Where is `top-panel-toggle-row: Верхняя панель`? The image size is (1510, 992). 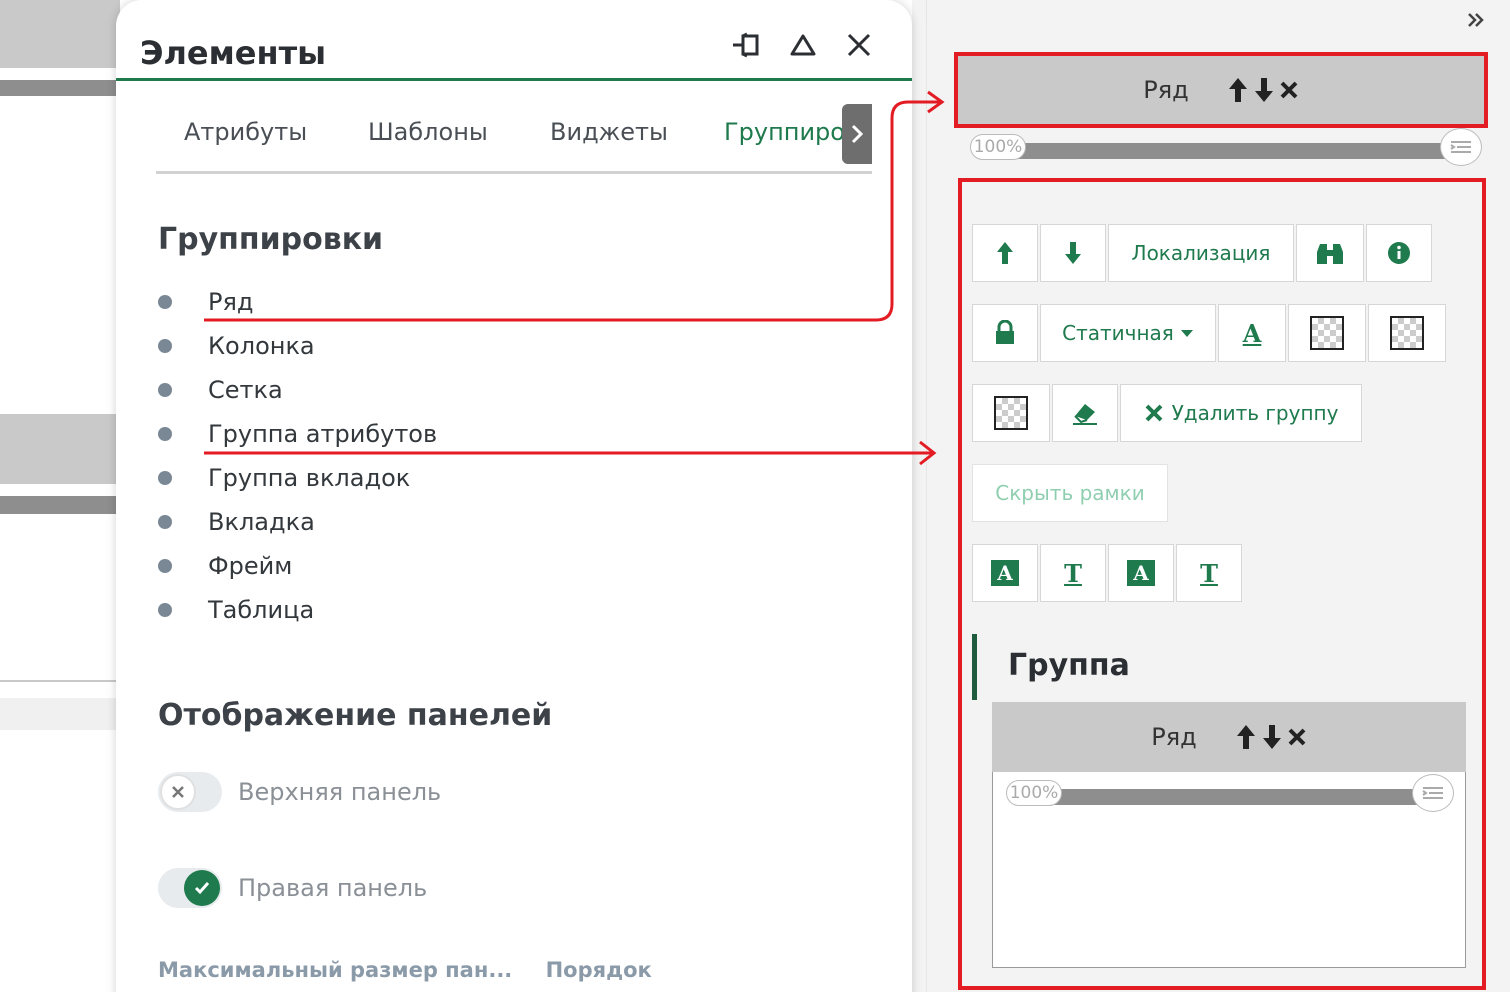 top-panel-toggle-row: Верхняя панель is located at coordinates (299, 792).